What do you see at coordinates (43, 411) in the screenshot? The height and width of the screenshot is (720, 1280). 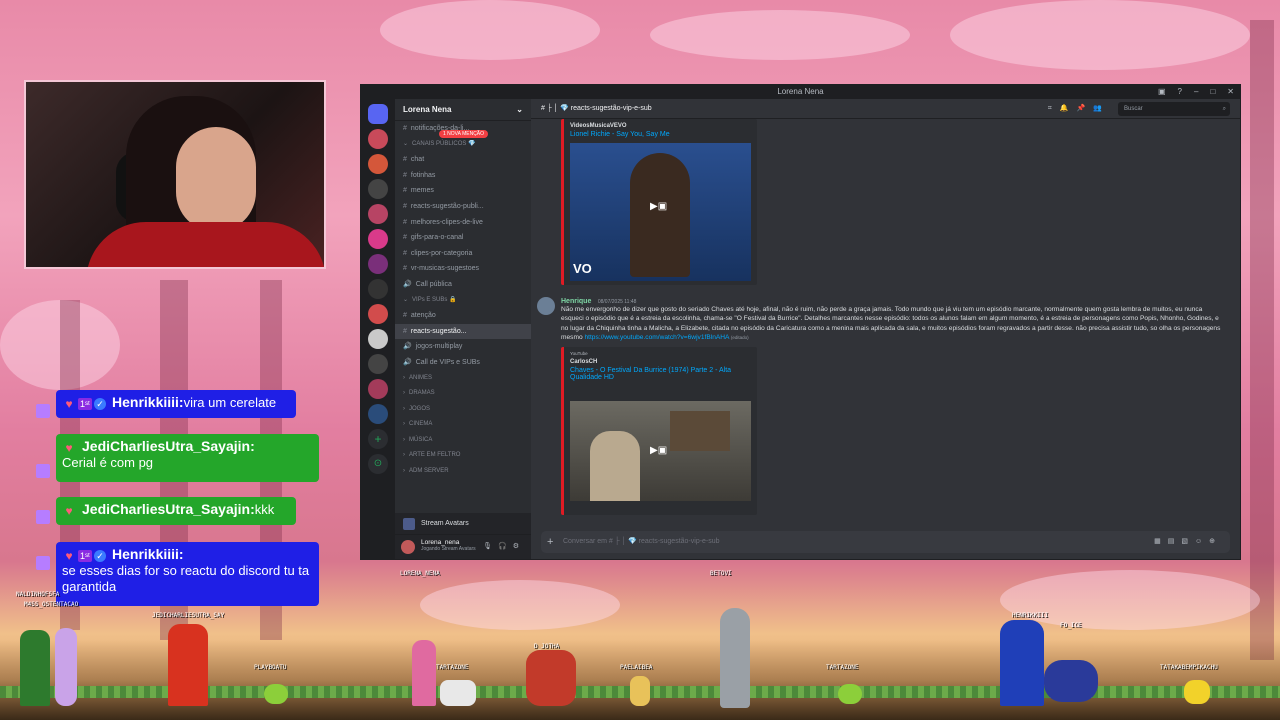 I see `twitch-icon` at bounding box center [43, 411].